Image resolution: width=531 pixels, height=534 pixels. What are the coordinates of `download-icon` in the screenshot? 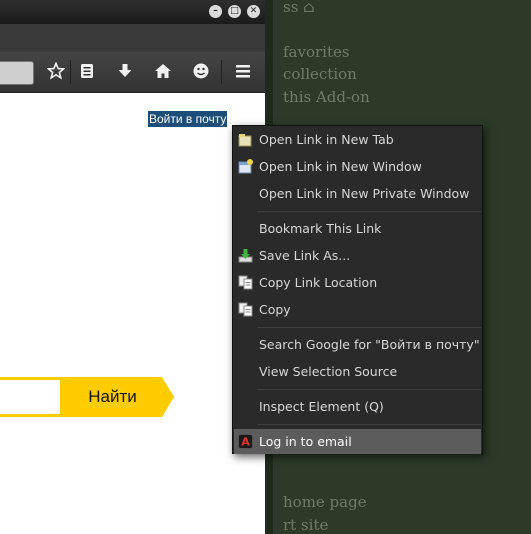 It's located at (125, 72).